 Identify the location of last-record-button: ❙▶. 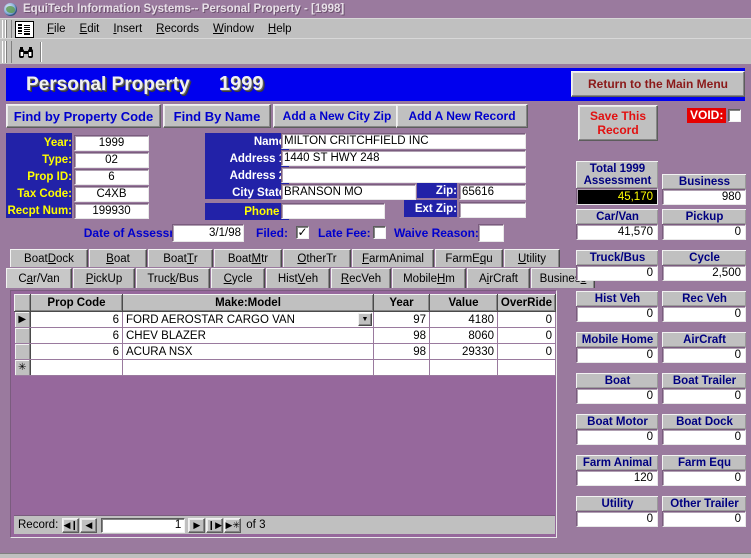
(215, 525).